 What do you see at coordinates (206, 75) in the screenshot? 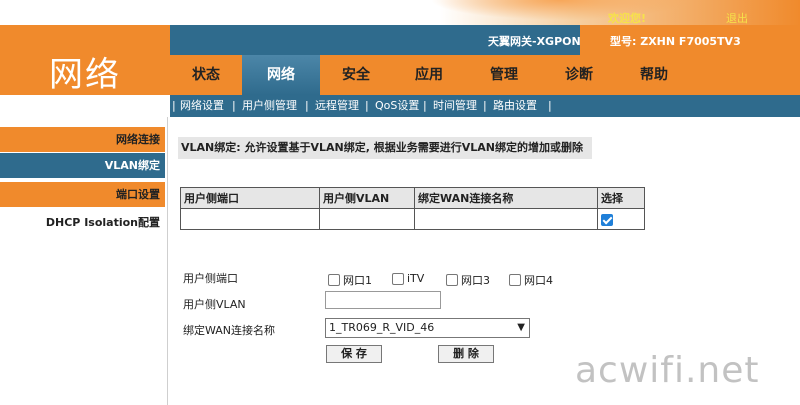
I see `tab-status: 状态` at bounding box center [206, 75].